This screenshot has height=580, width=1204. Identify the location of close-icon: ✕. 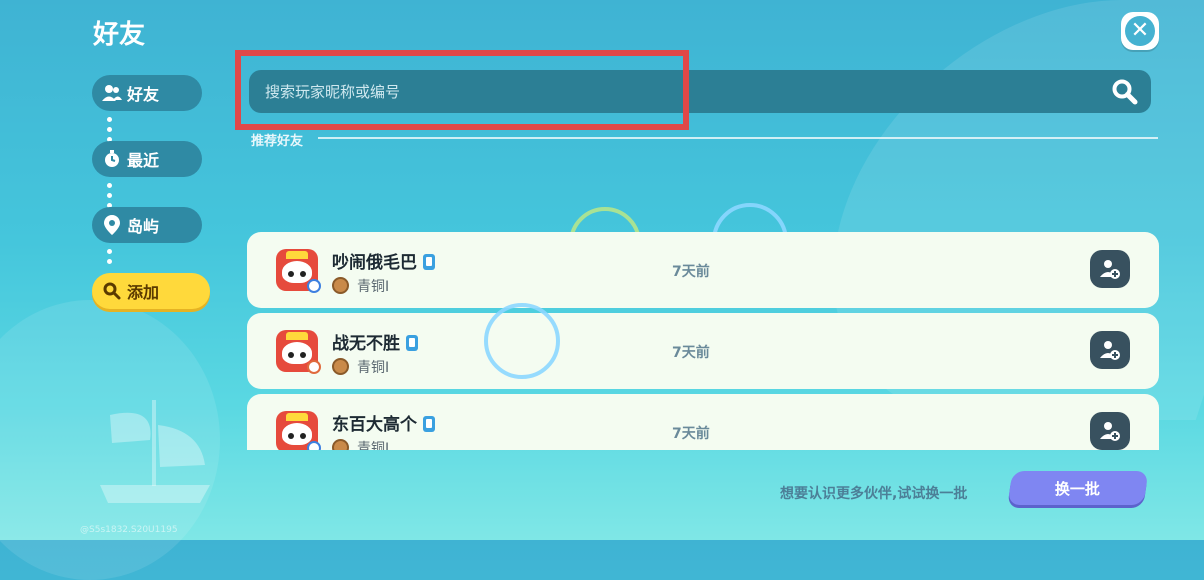
(1140, 31).